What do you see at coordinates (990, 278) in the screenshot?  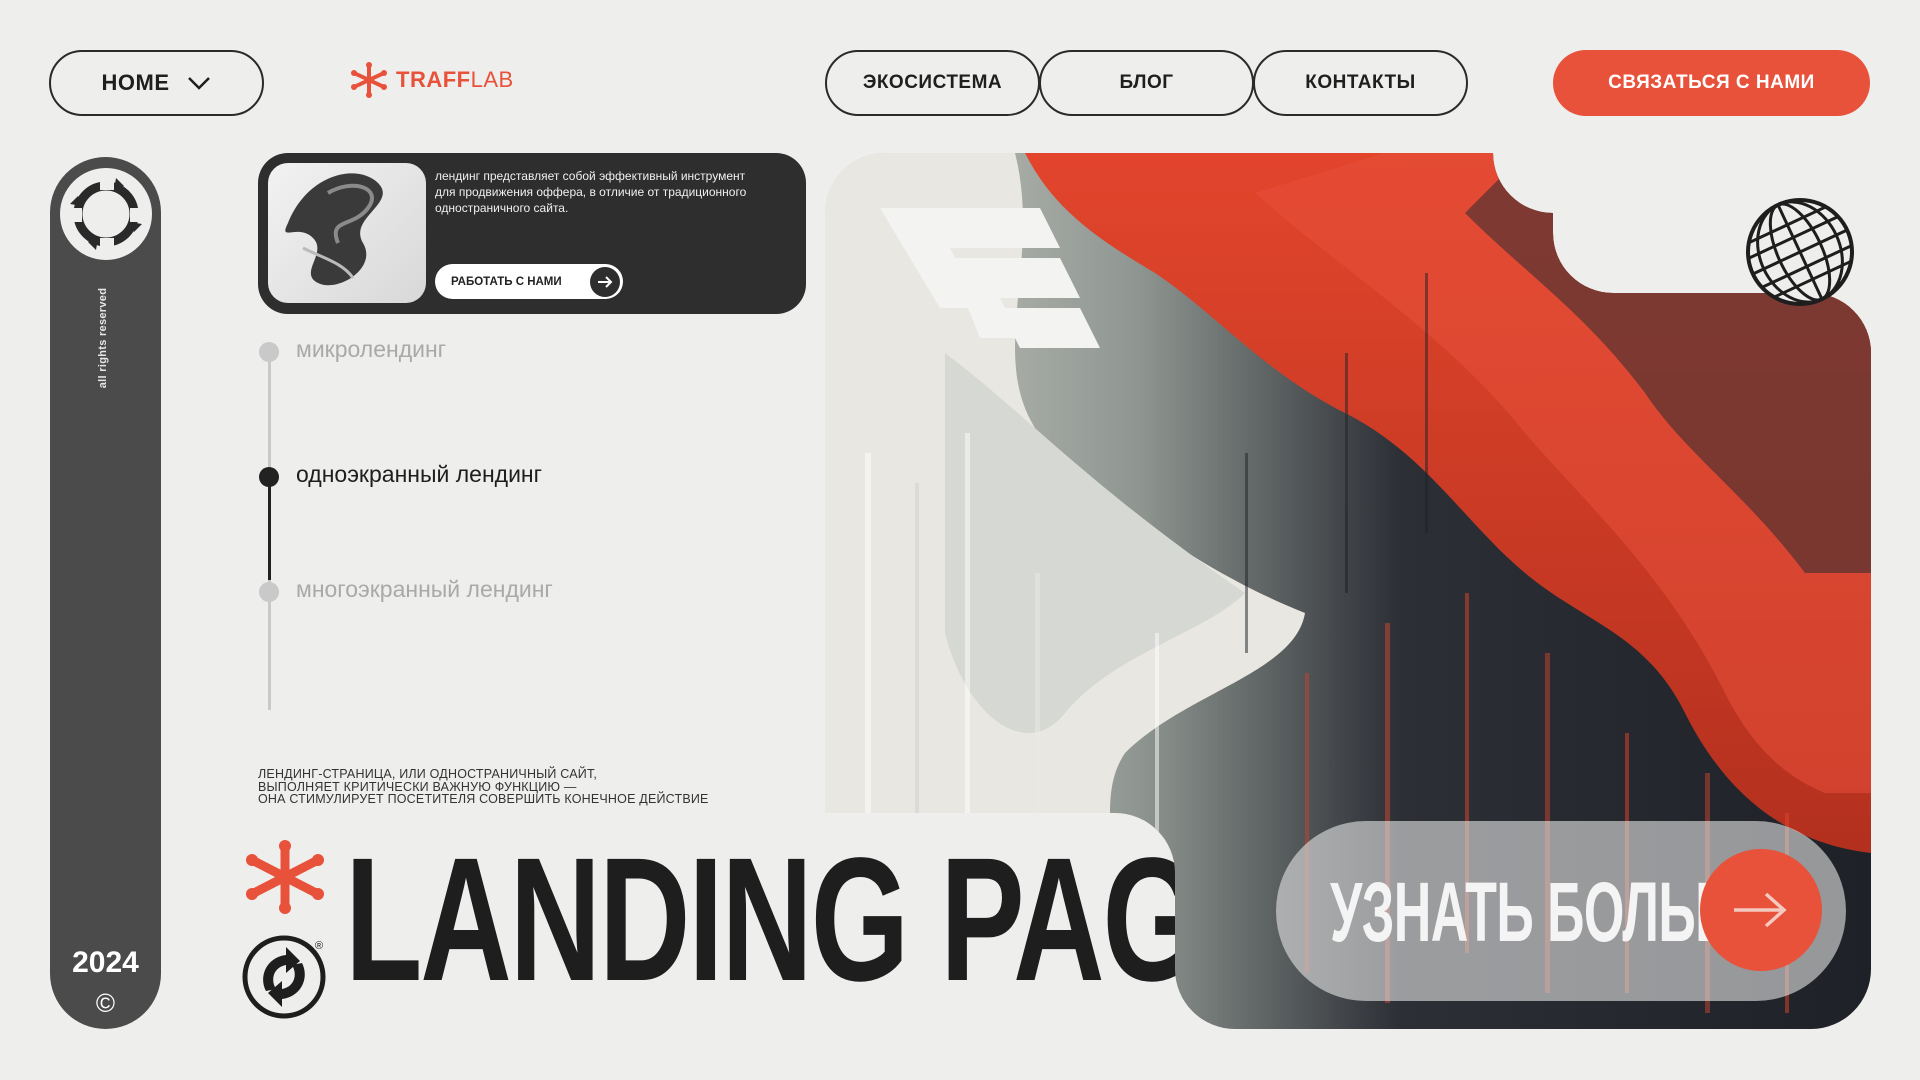 I see `brand-mark-icon` at bounding box center [990, 278].